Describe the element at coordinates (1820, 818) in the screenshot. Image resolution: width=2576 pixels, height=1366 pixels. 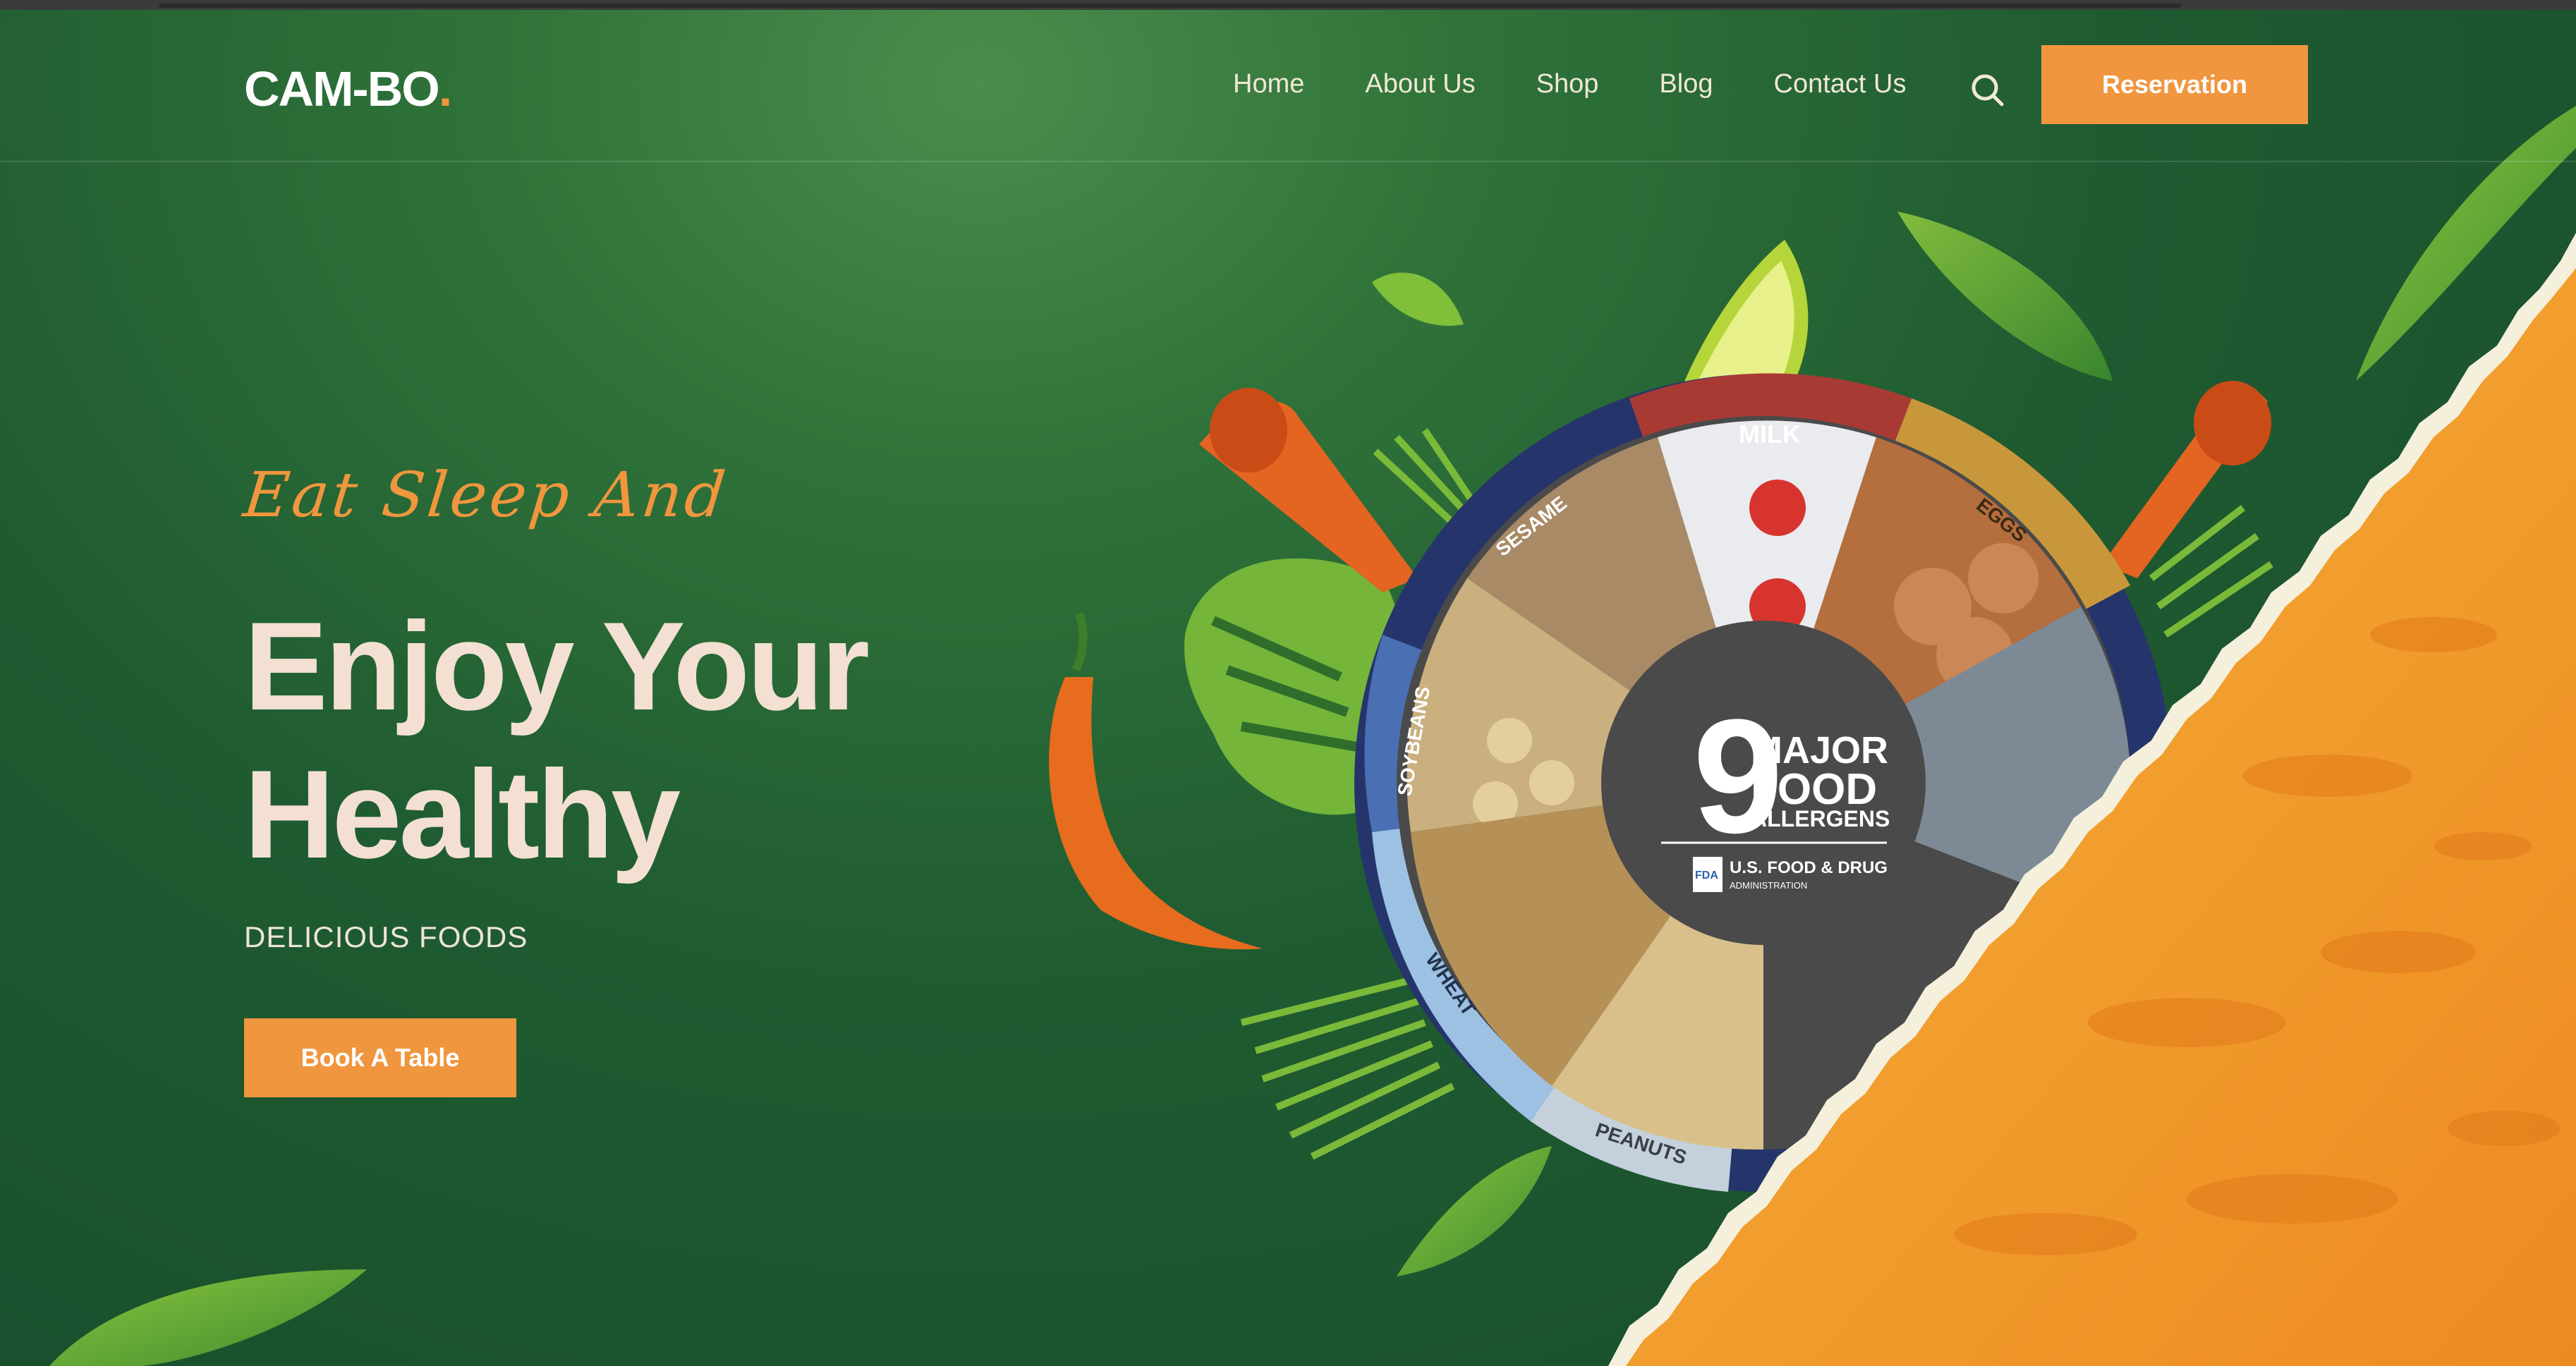
I see `allergen-title-3: ALLERGENS` at that location.